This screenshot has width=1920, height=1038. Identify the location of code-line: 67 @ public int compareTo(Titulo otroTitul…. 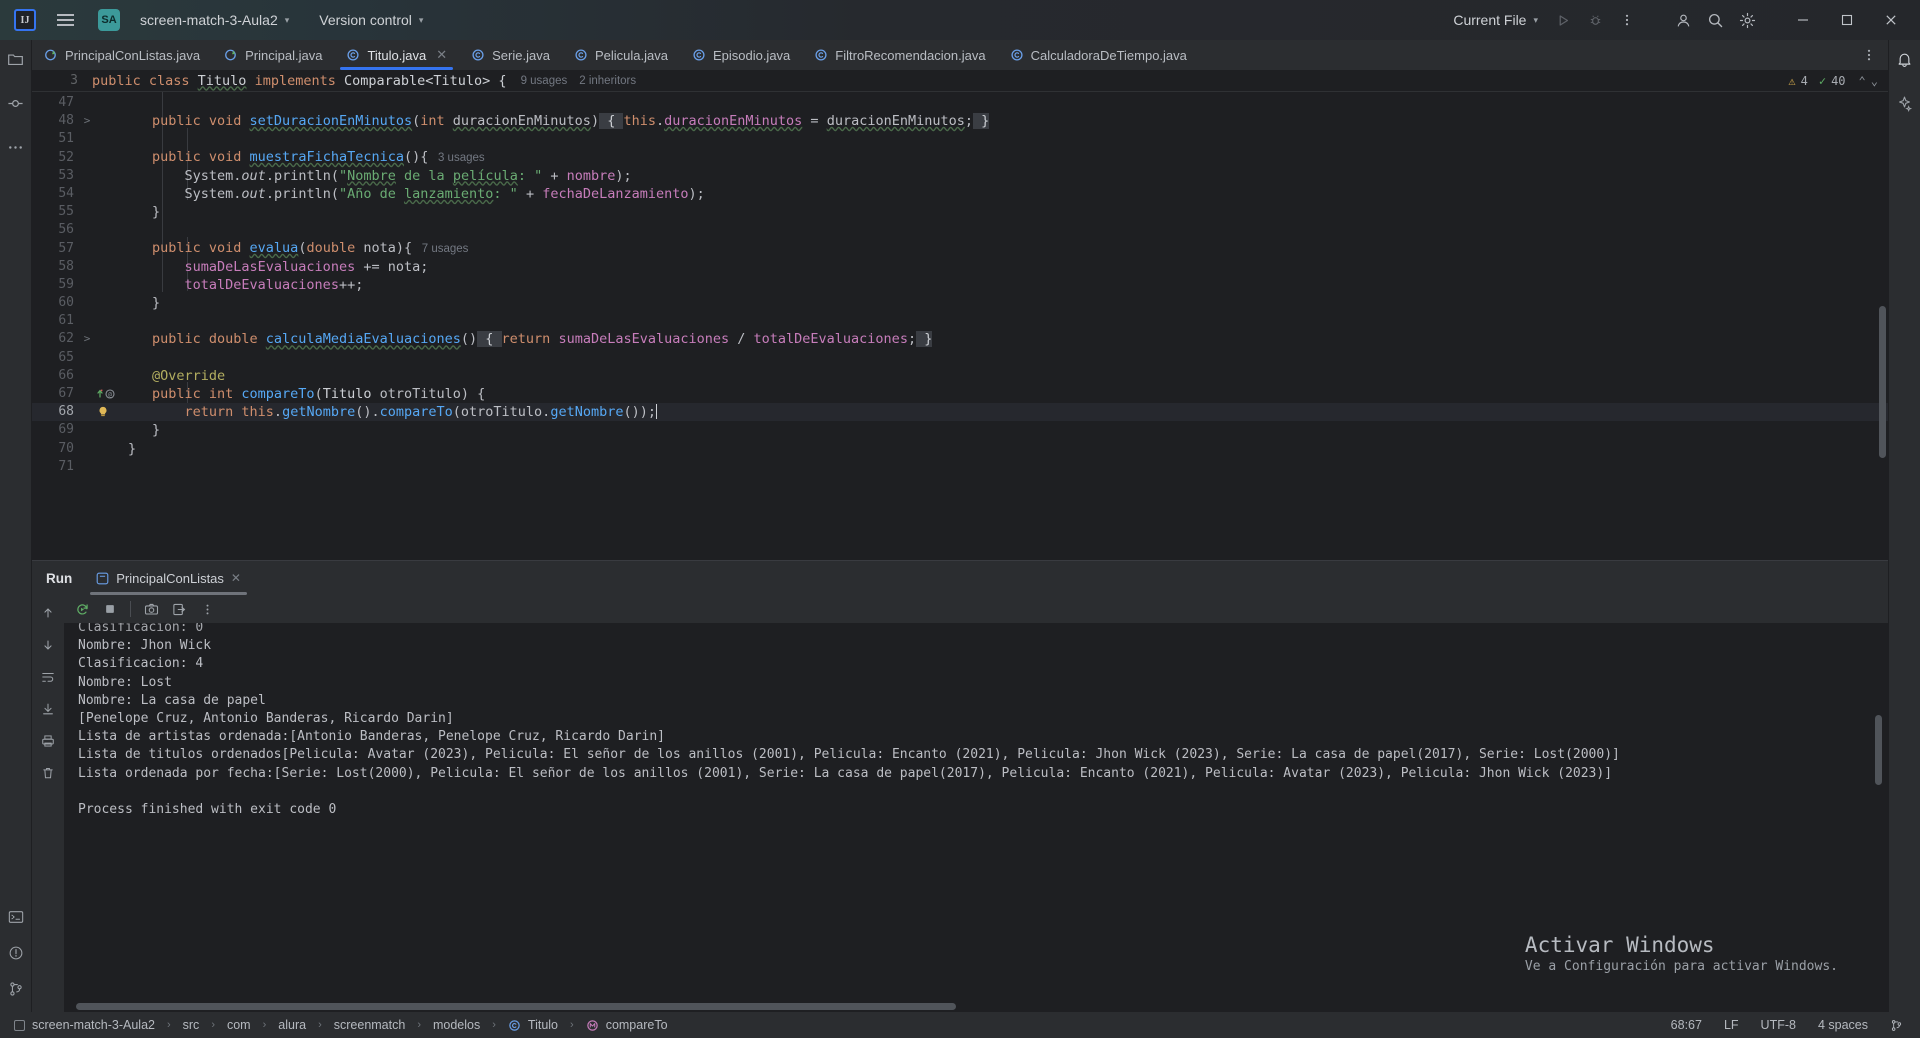
(960, 394).